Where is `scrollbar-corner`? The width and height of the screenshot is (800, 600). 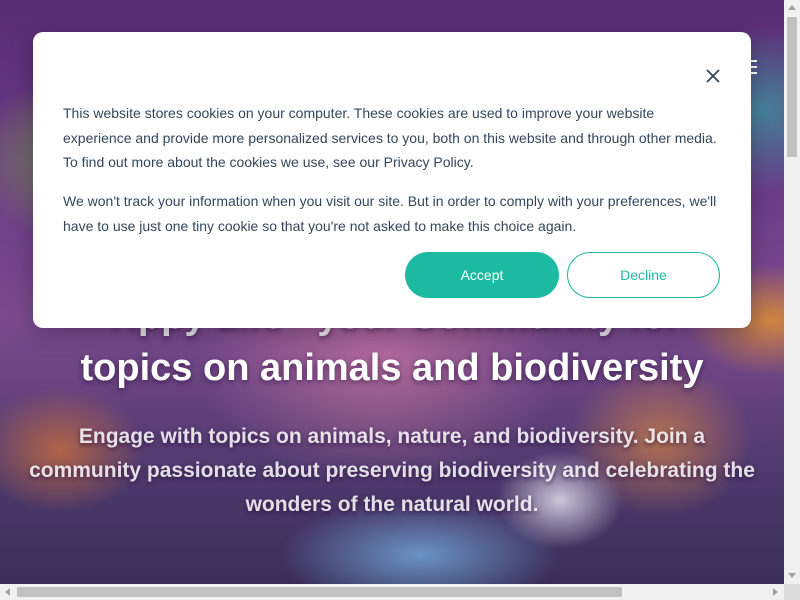
scrollbar-corner is located at coordinates (792, 592).